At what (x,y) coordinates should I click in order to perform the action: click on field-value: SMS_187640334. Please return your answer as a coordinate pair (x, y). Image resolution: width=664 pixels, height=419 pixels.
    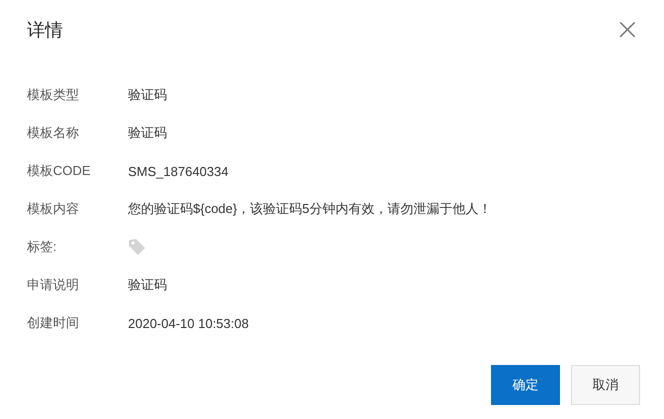
    Looking at the image, I should click on (178, 171).